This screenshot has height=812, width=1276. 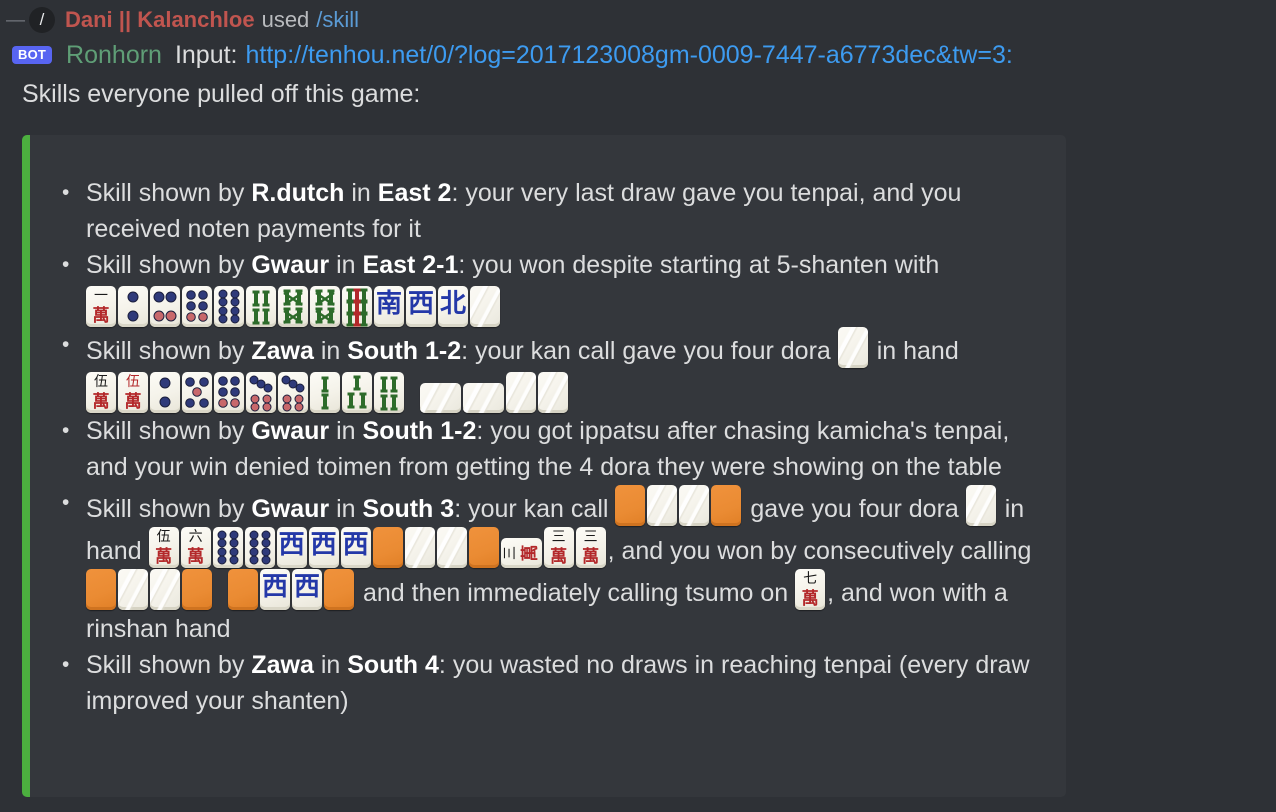 I want to click on mahjong-tile-7m: 七萬, so click(x=810, y=589).